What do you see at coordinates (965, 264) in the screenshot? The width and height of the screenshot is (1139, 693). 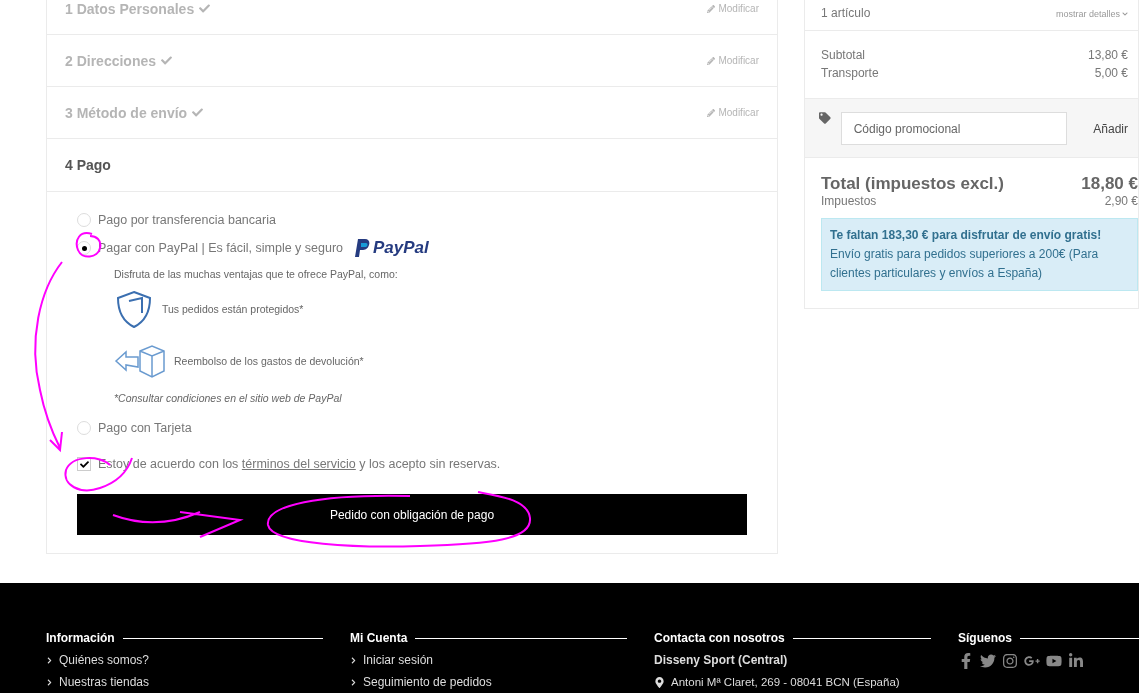 I see `notice-text: Envío gratis para pedidos superiores a 200€ (Para clientes particulares y envíos a España)` at bounding box center [965, 264].